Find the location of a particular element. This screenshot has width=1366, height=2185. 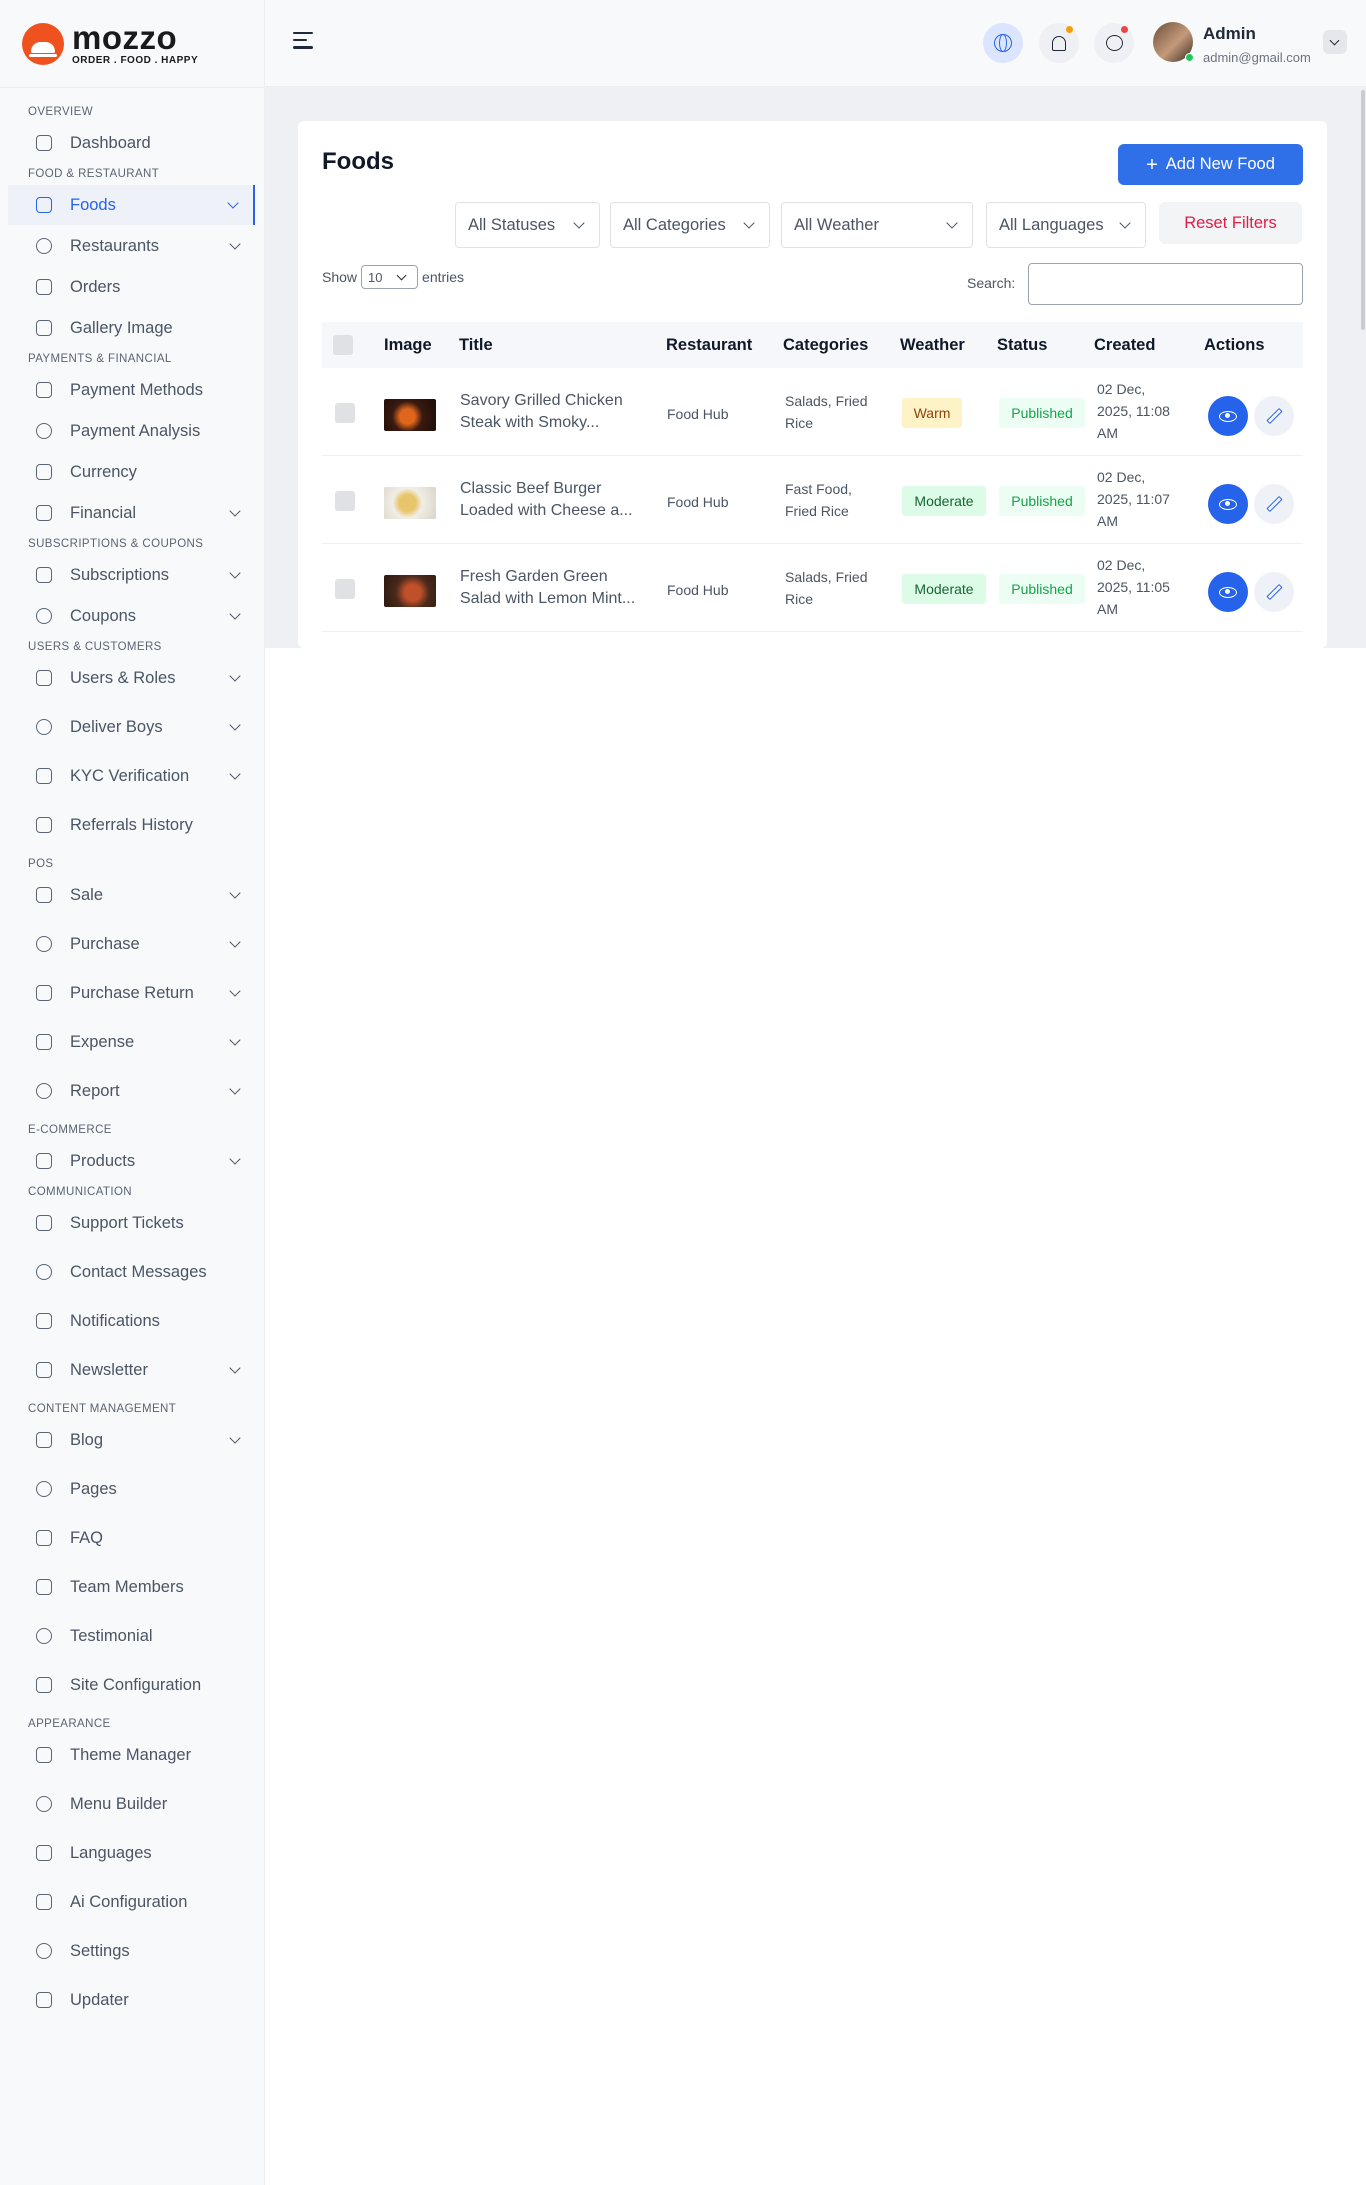

weather-filter: All Weather is located at coordinates (877, 225).